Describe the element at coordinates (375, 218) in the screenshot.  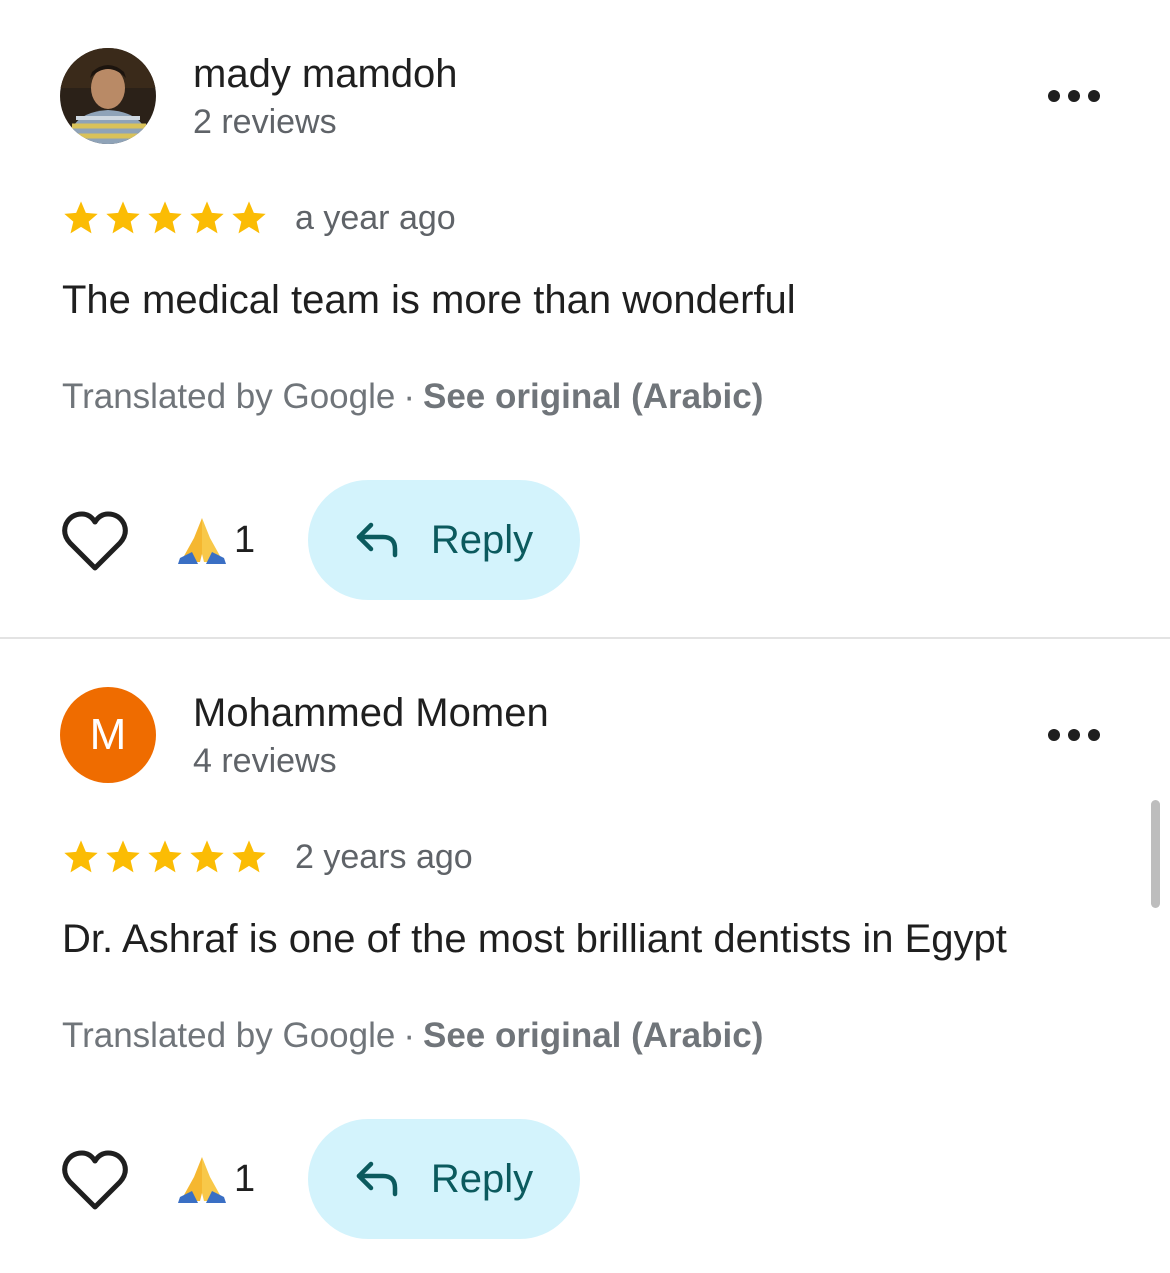
I see `review-time: a year ago` at that location.